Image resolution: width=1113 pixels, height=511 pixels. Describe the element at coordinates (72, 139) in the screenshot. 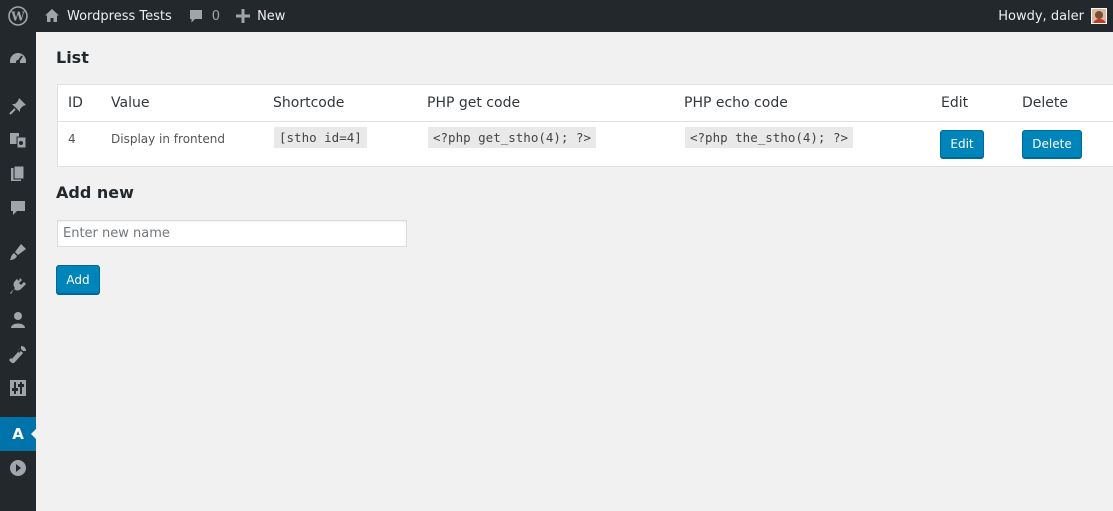

I see `cell-id: 4` at that location.